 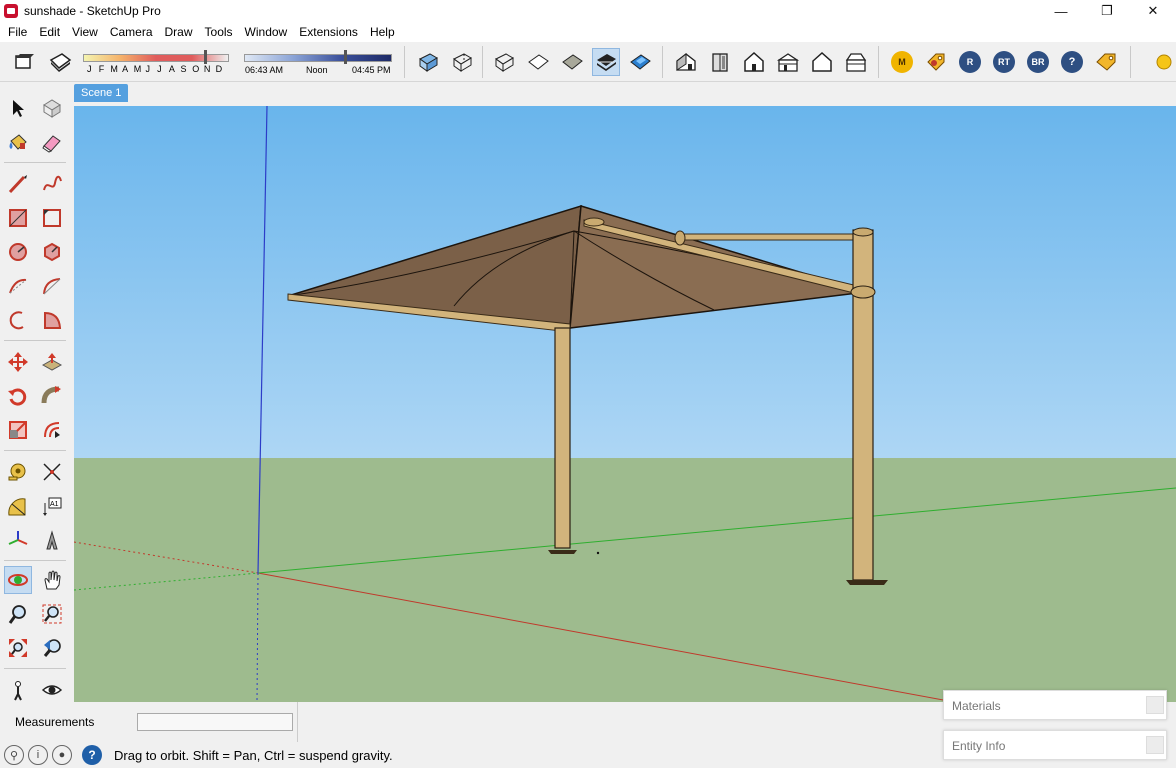 I want to click on protractor-icon, so click(x=18, y=506).